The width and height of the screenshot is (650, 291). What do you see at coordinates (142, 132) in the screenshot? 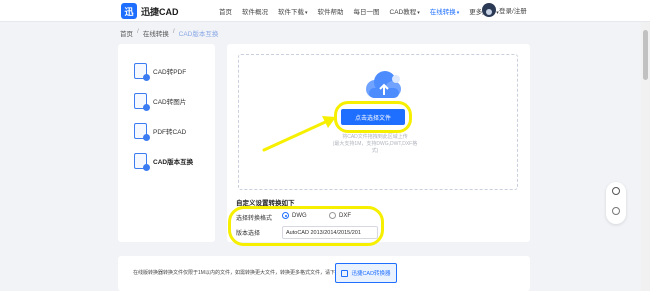
I see `pdf-to-cad-icon` at bounding box center [142, 132].